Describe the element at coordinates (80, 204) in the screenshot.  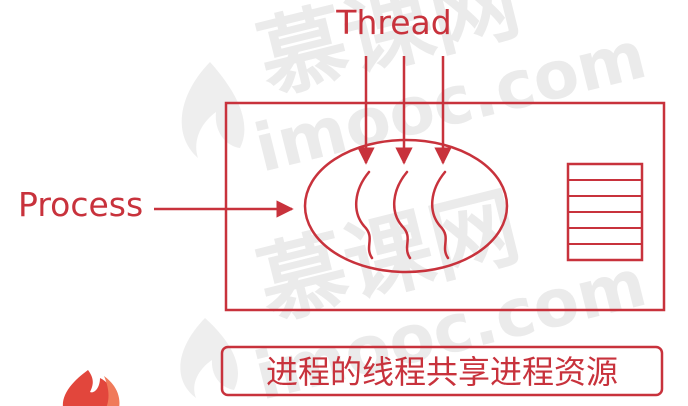
I see `process-label: Process` at that location.